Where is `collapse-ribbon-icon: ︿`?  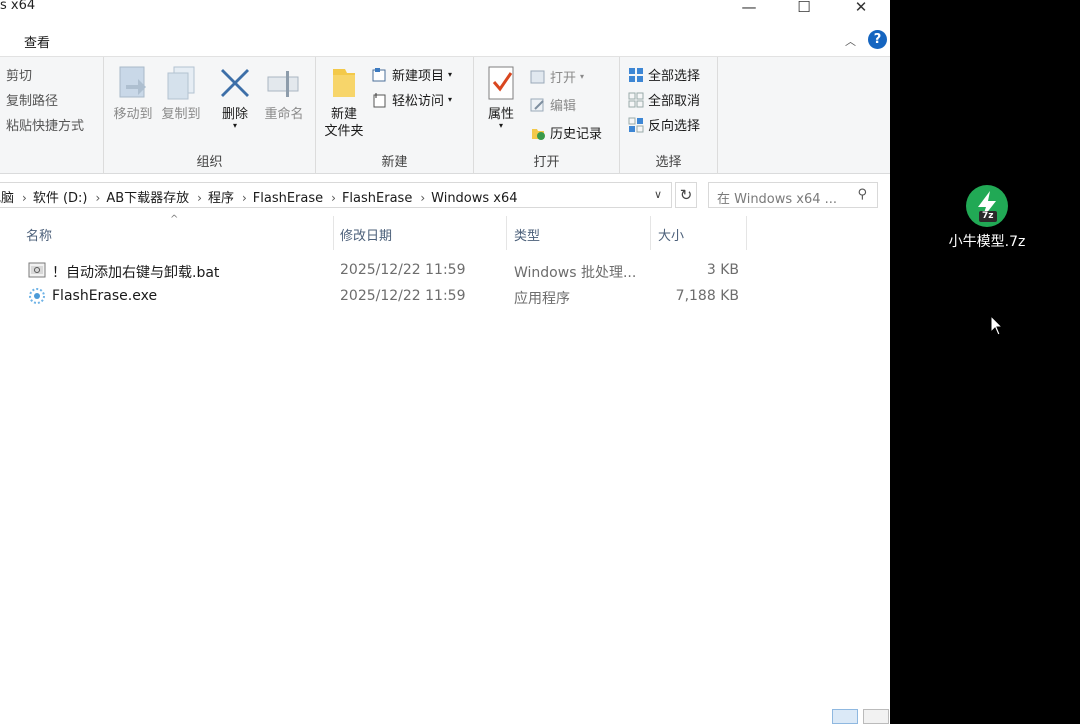
collapse-ribbon-icon: ︿ is located at coordinates (852, 40).